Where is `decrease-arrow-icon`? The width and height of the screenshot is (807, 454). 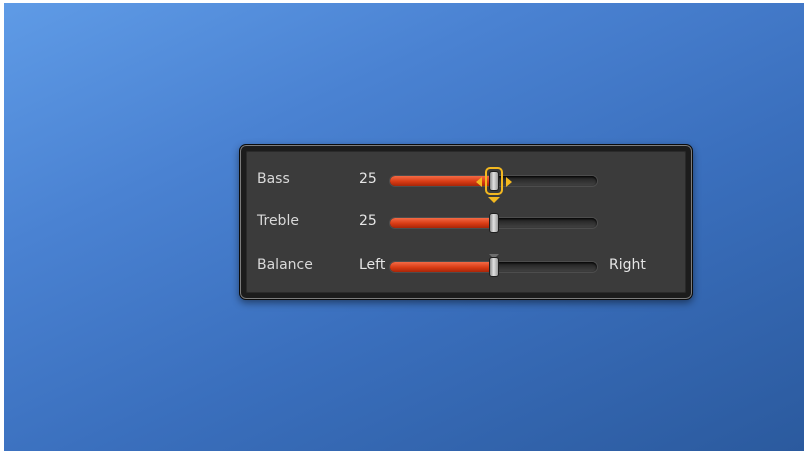 decrease-arrow-icon is located at coordinates (478, 182).